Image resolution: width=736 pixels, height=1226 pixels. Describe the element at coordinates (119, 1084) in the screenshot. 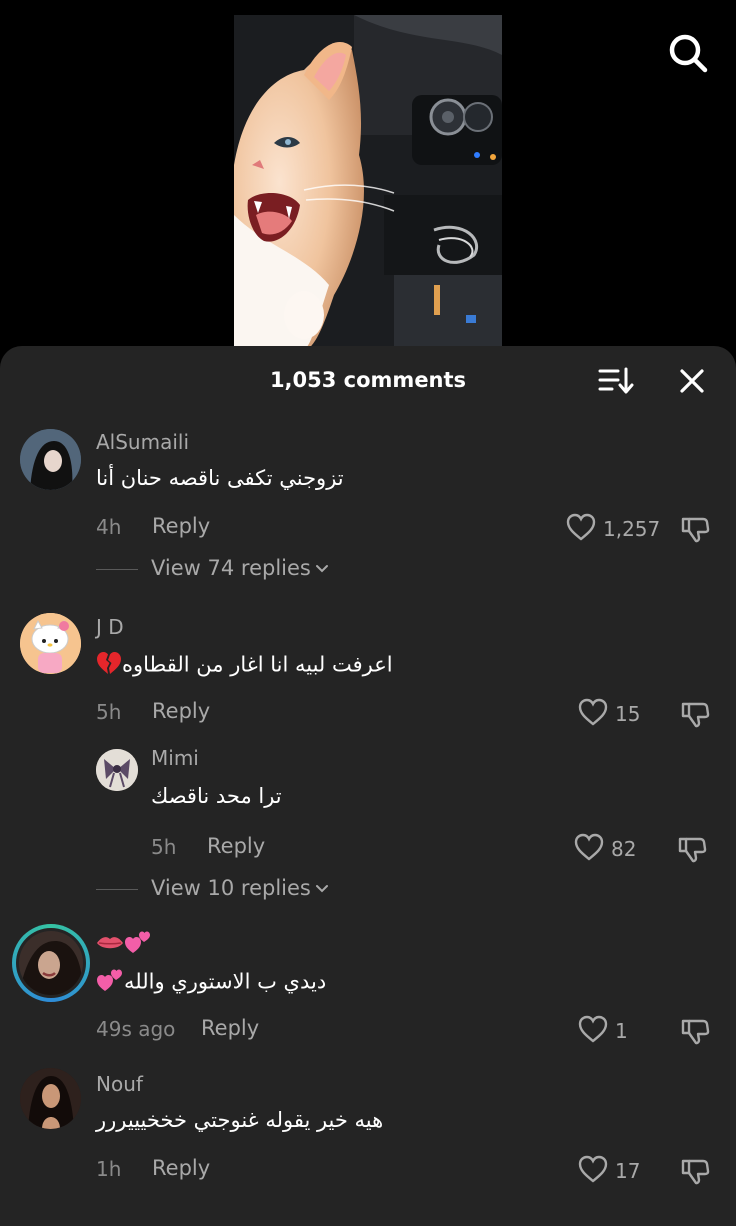

I see `comment-username: Nouf` at that location.